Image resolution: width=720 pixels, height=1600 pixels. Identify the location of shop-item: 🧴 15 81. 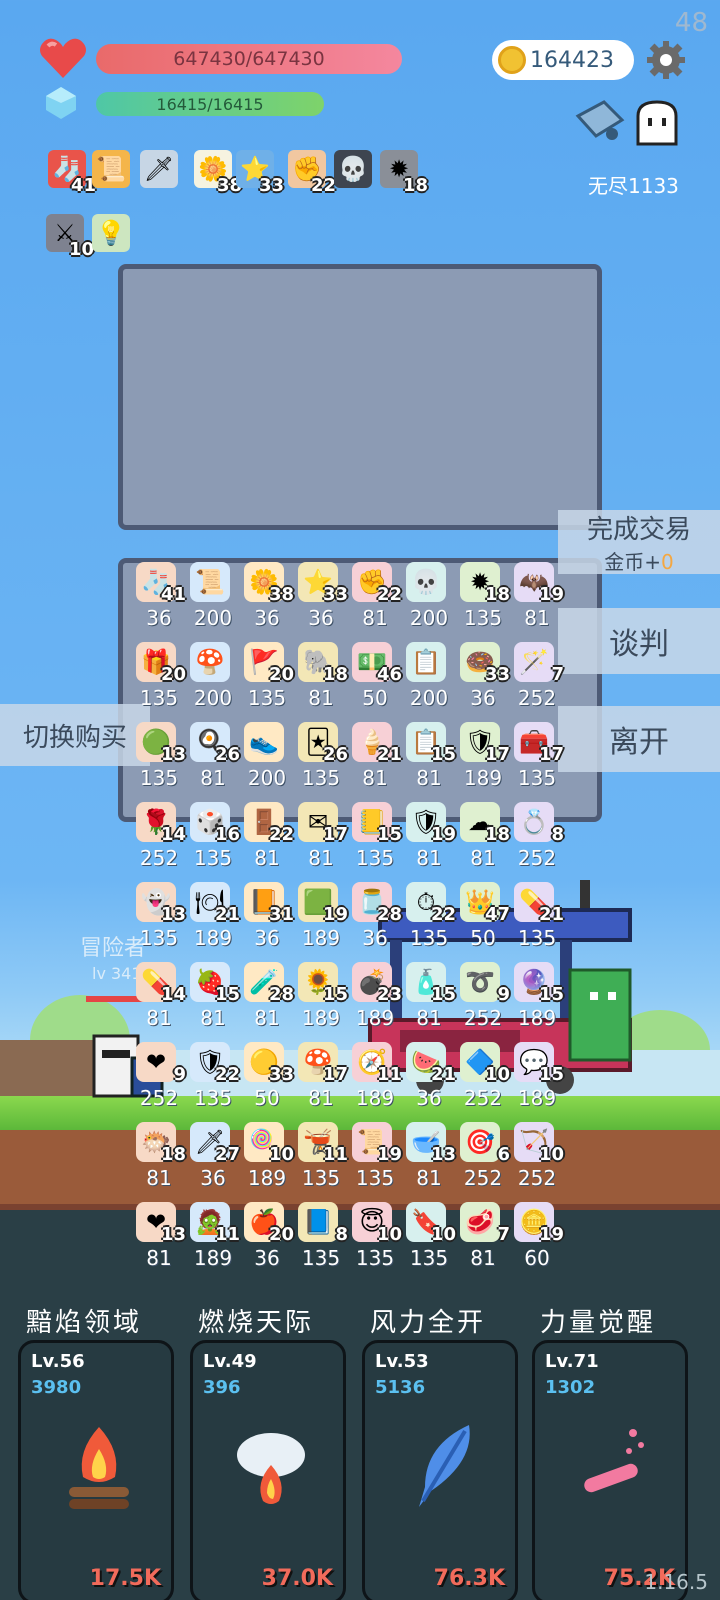
(429, 997).